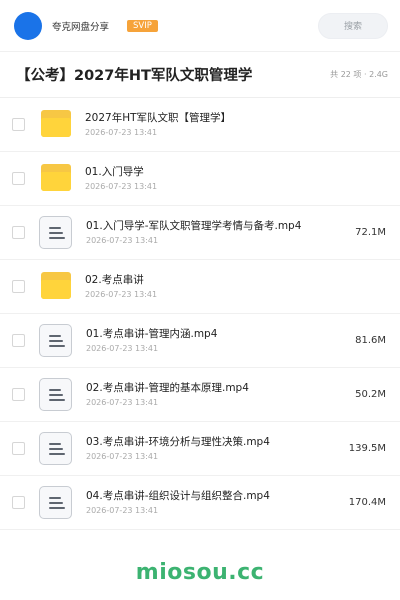 Image resolution: width=400 pixels, height=600 pixels. What do you see at coordinates (152, 334) in the screenshot?
I see `item-name: 01.考点串讲-管理内涵.mp4` at bounding box center [152, 334].